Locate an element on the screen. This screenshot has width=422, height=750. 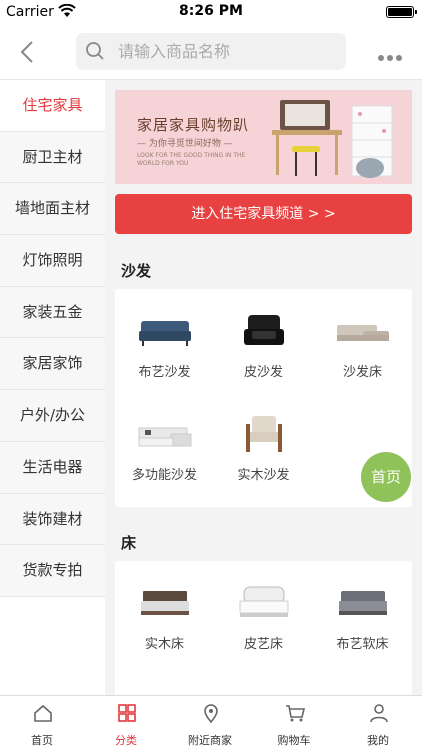
category-item-label: 实木床 is located at coordinates (164, 644).